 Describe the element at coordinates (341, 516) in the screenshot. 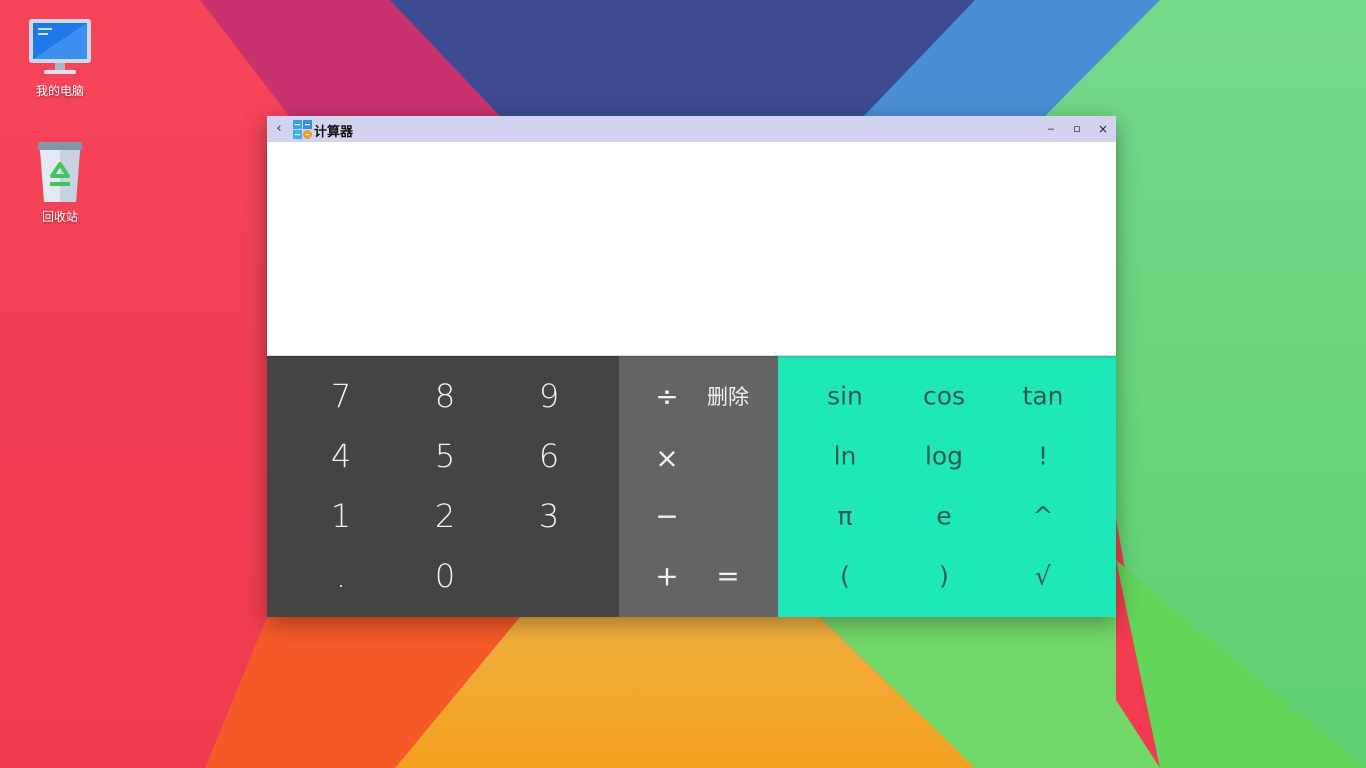

I see `key-1: 1` at that location.